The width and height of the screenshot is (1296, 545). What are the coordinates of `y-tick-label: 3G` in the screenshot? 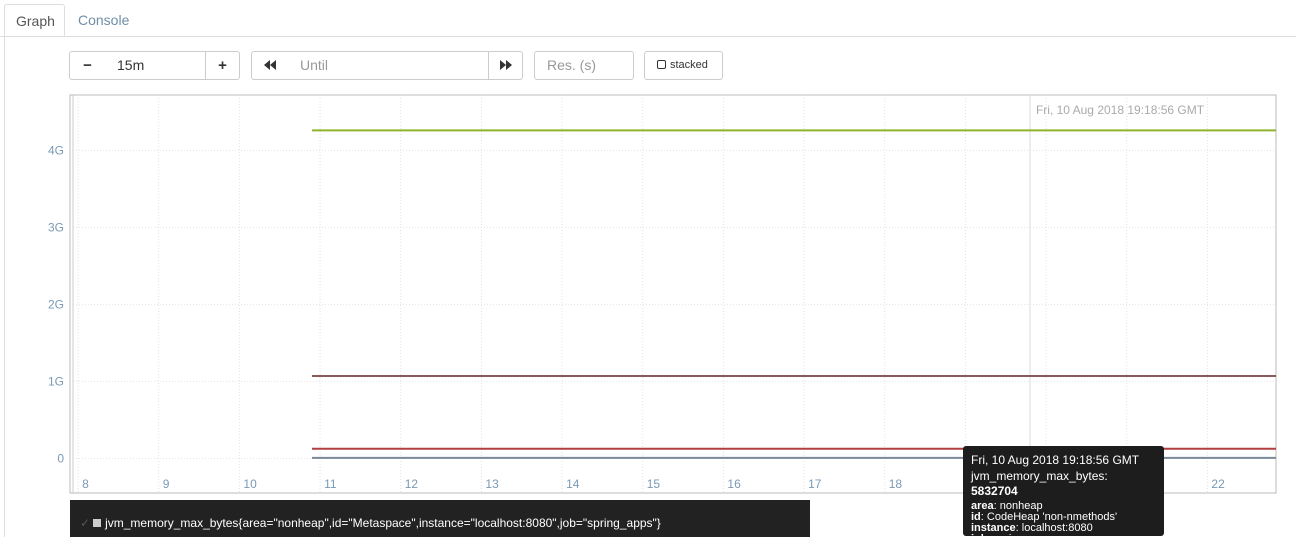 It's located at (56, 227).